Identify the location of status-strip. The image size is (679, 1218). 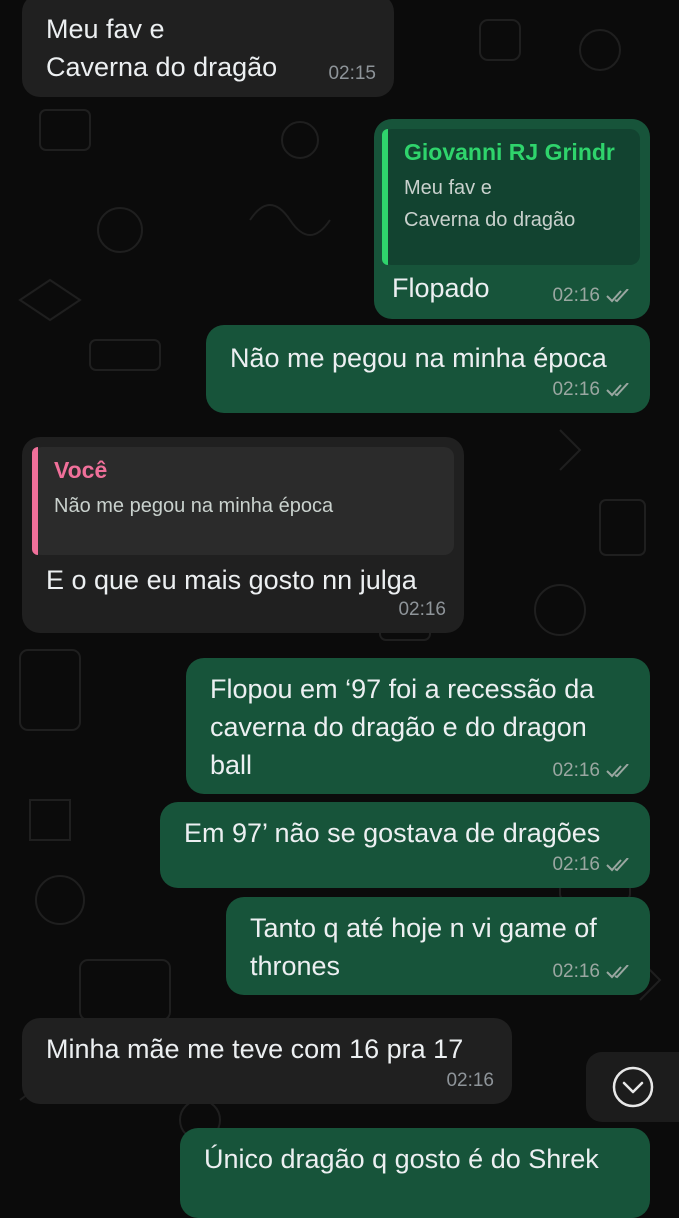
(339, 3).